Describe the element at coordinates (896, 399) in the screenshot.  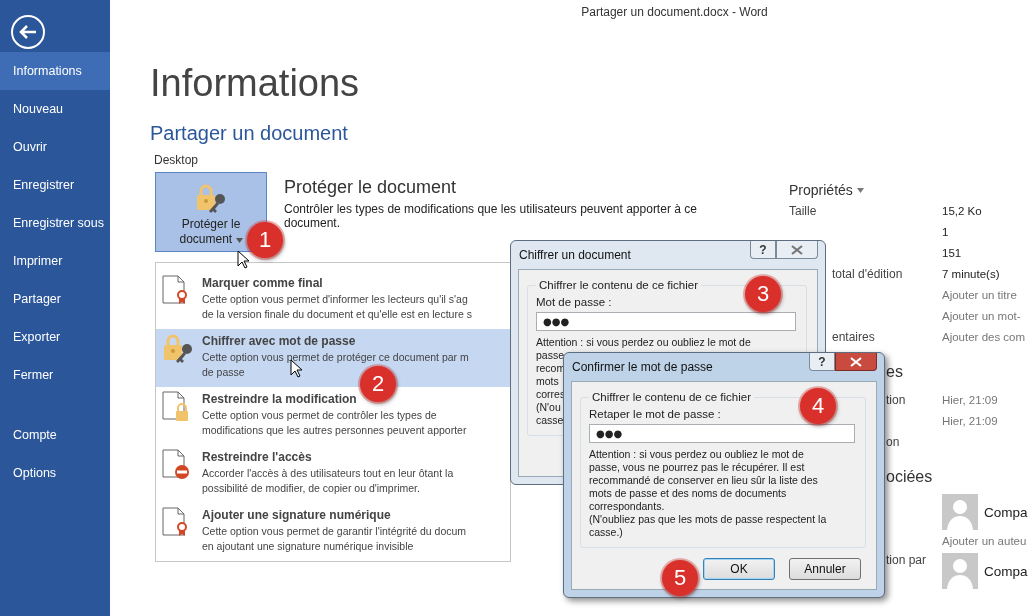
I see `property-label: tion` at that location.